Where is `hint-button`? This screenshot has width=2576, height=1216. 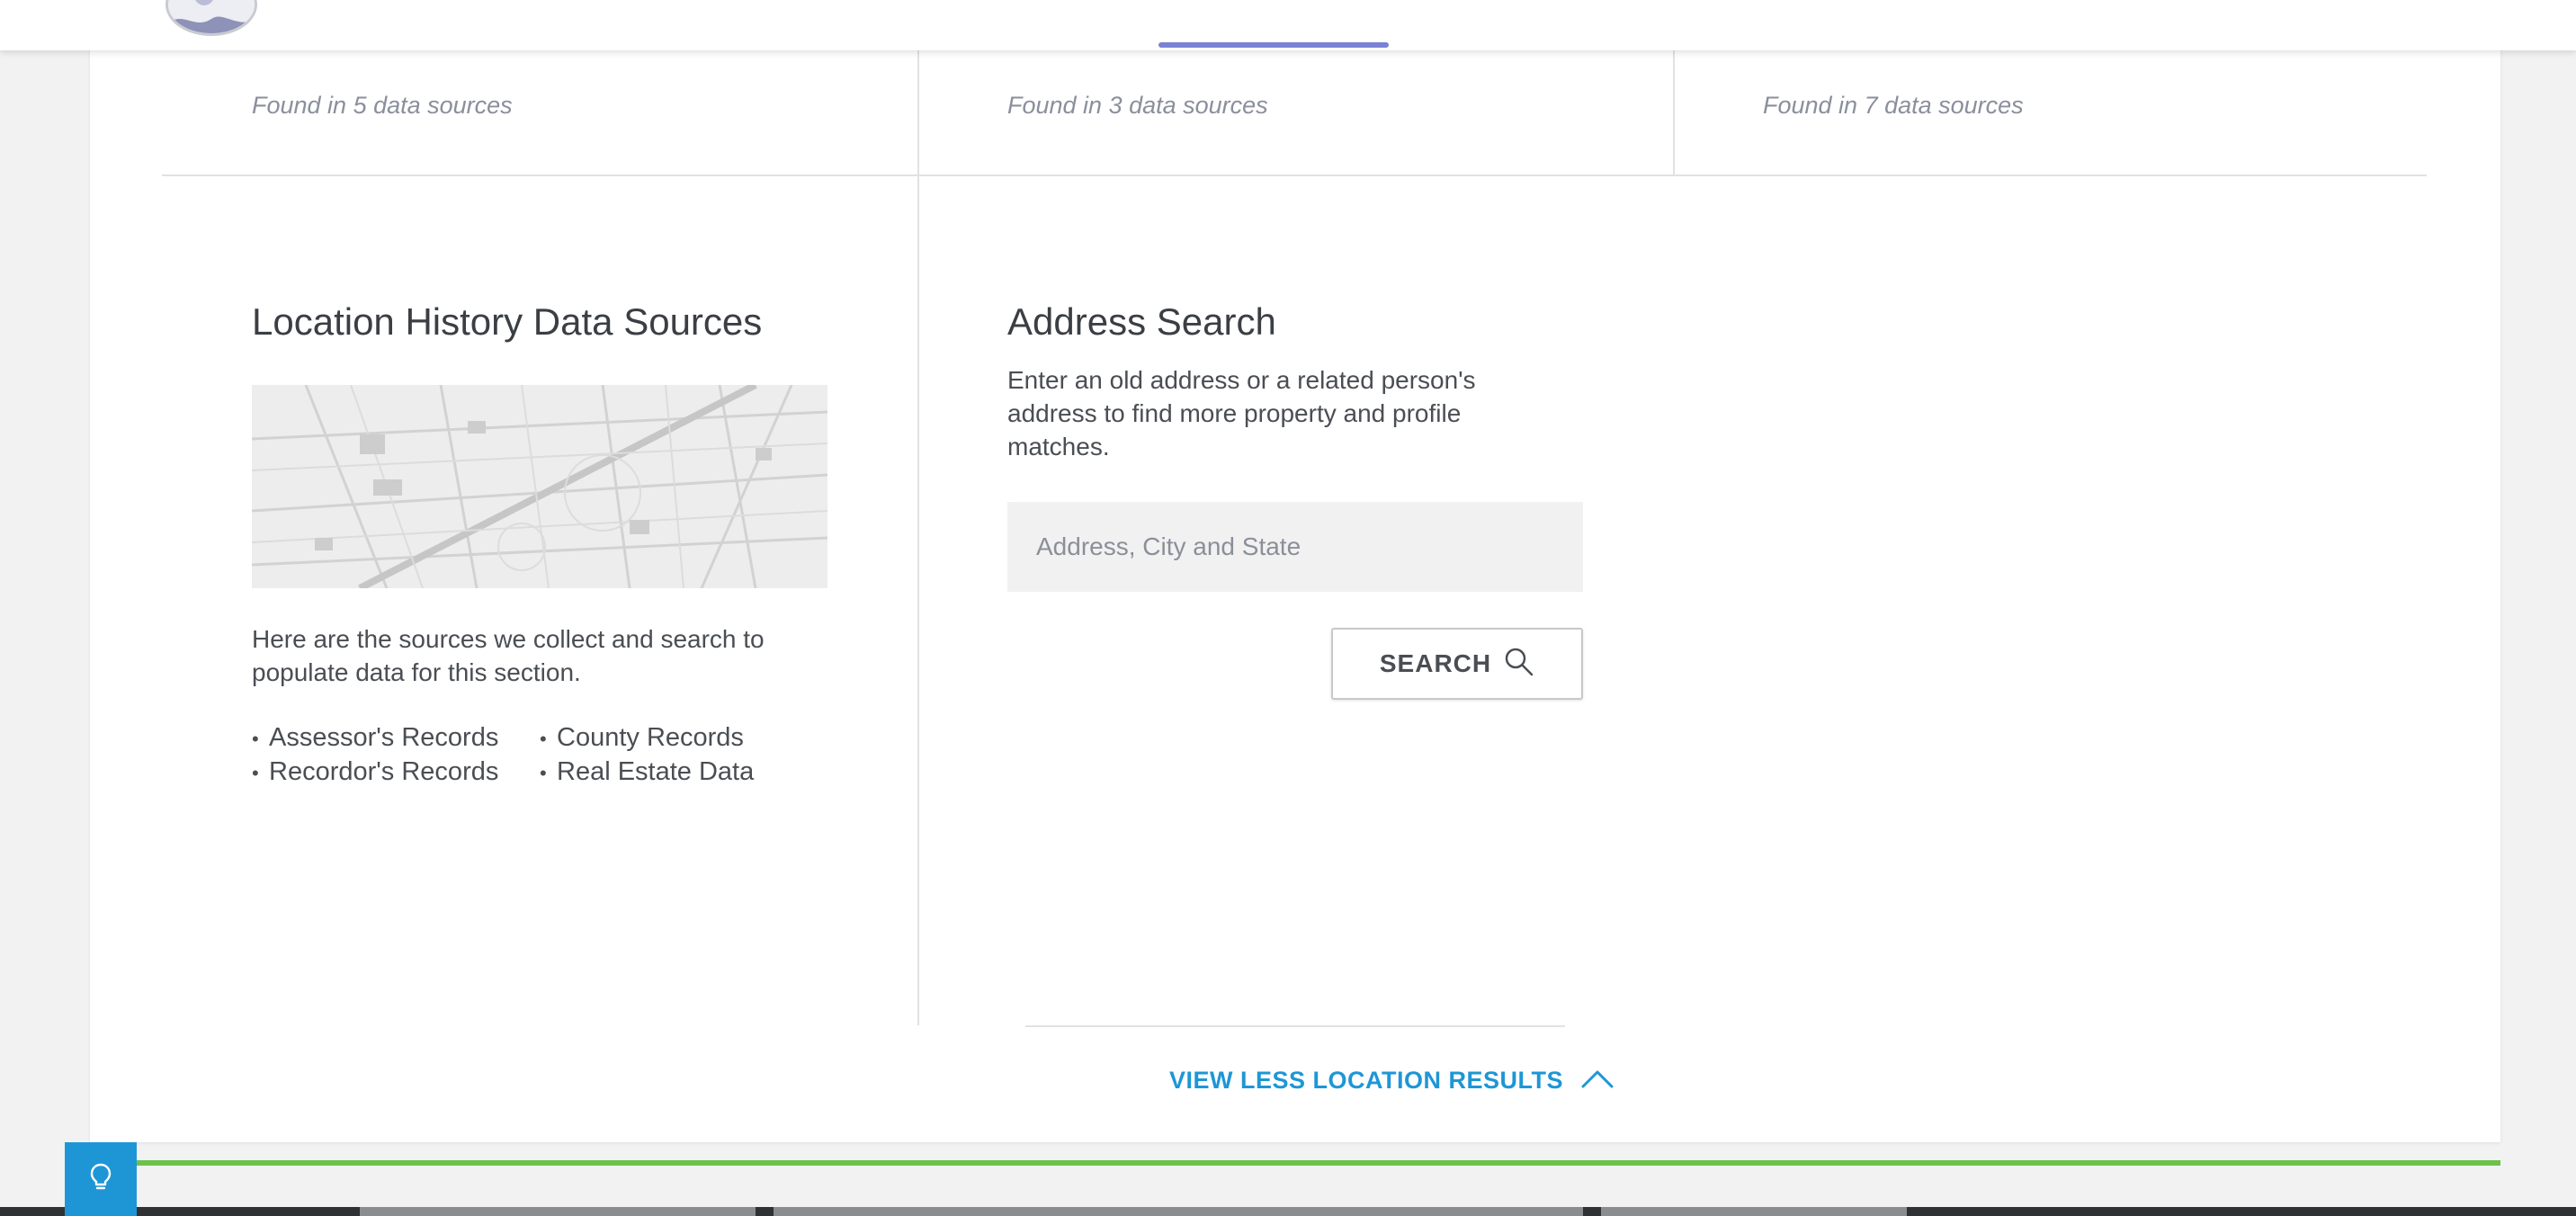
hint-button is located at coordinates (101, 1179).